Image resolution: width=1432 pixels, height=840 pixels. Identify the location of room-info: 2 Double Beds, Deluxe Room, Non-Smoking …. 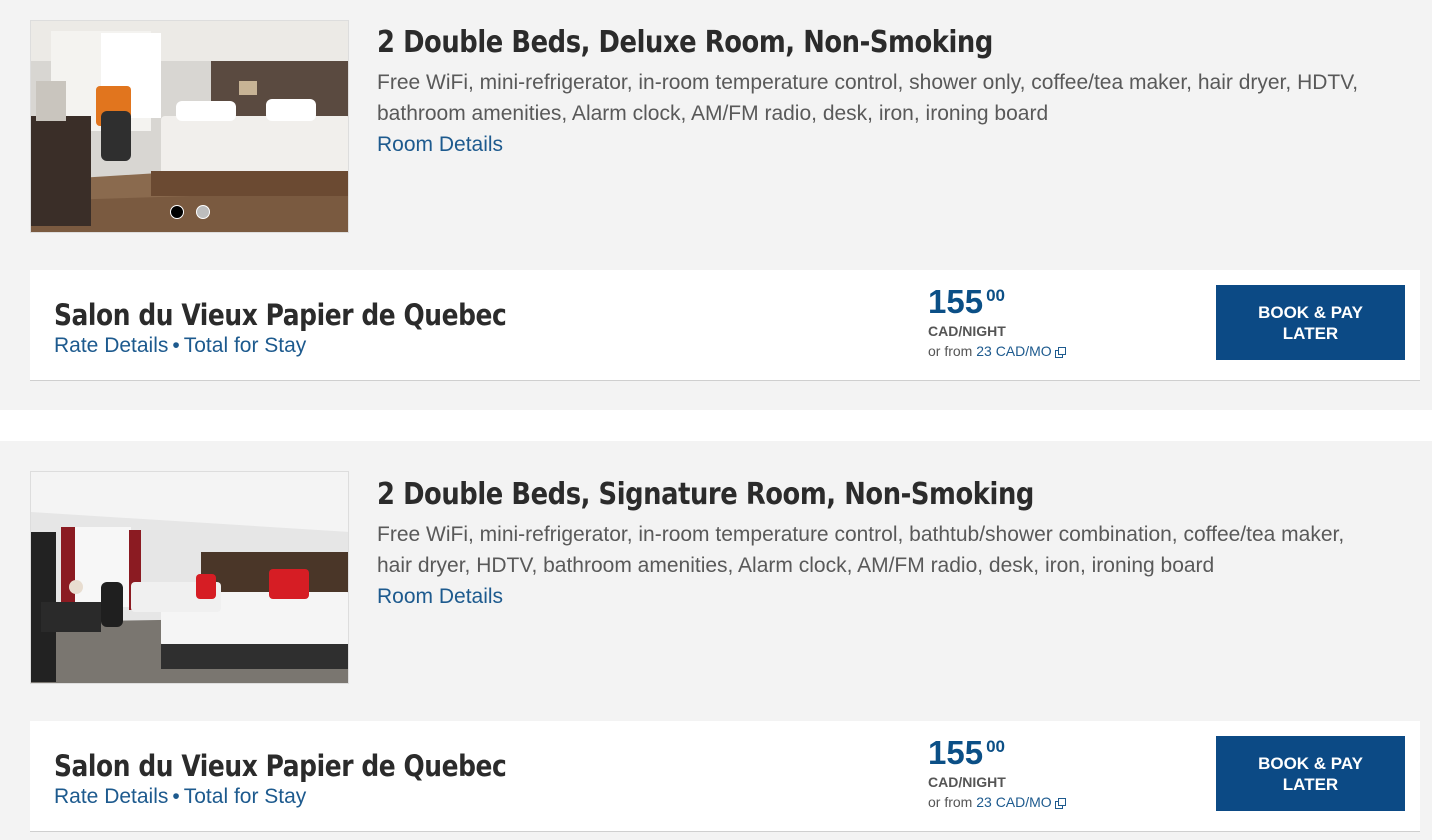
(877, 92).